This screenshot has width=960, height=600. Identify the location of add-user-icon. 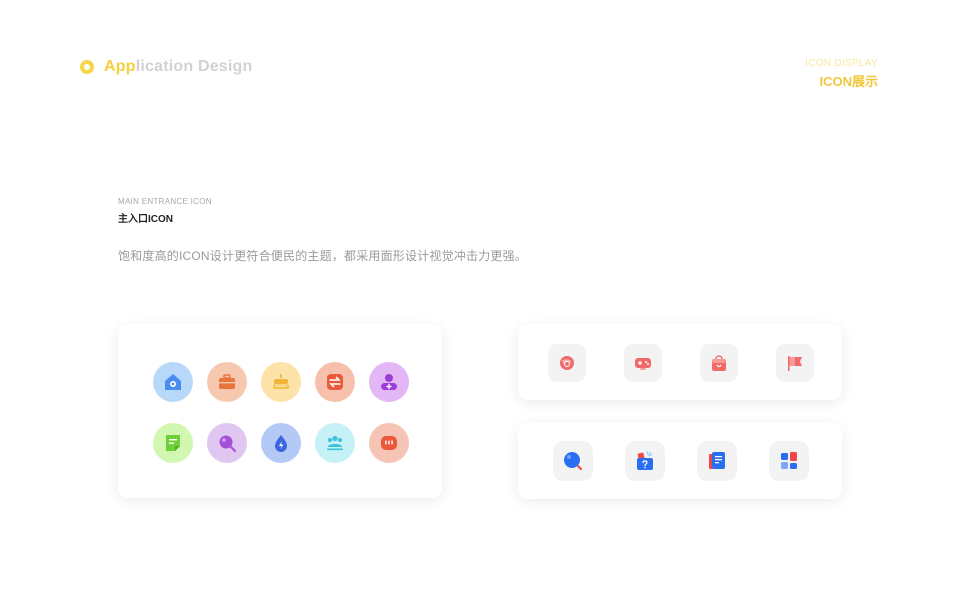
(389, 382).